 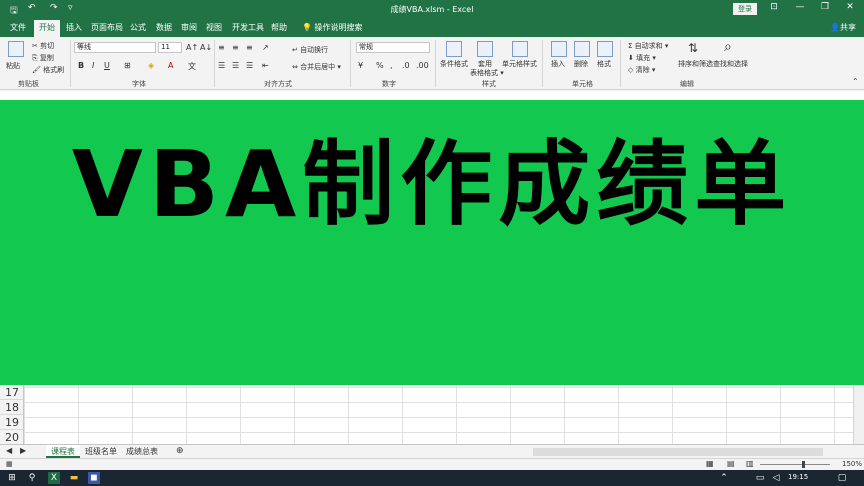 What do you see at coordinates (12, 478) in the screenshot?
I see `windows-start-icon: ⊞` at bounding box center [12, 478].